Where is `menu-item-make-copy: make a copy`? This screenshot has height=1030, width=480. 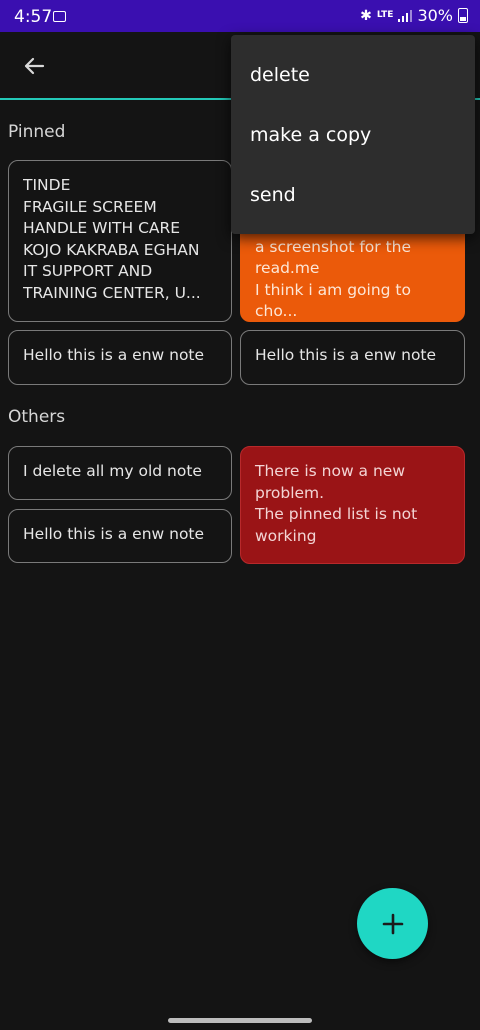 menu-item-make-copy: make a copy is located at coordinates (353, 135).